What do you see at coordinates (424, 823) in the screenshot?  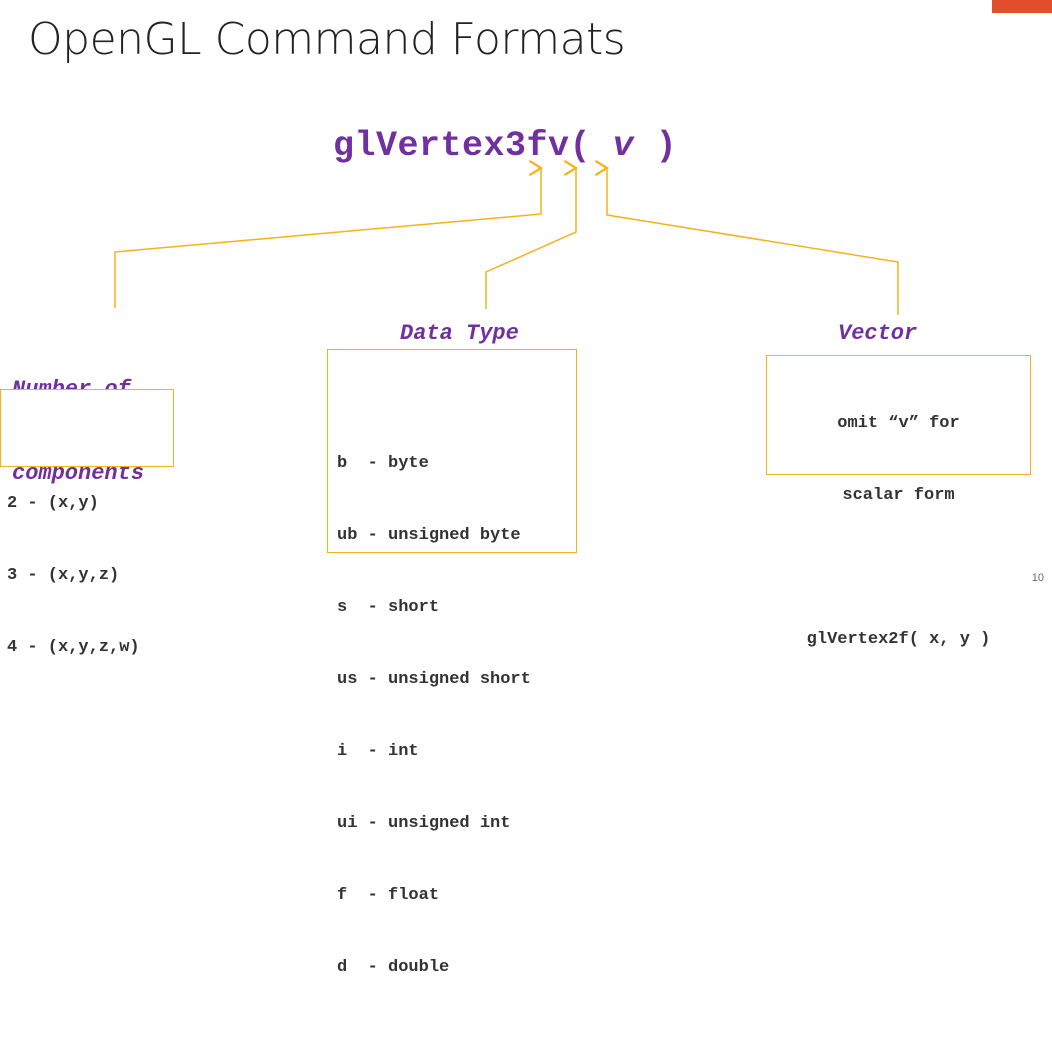 I see `data-type-item: ui - unsigned int` at bounding box center [424, 823].